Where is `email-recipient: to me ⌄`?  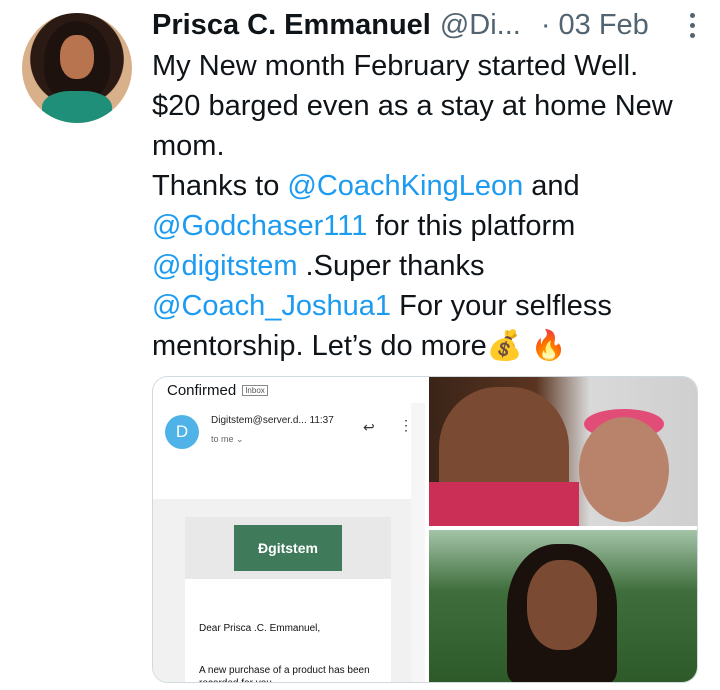 email-recipient: to me ⌄ is located at coordinates (227, 439).